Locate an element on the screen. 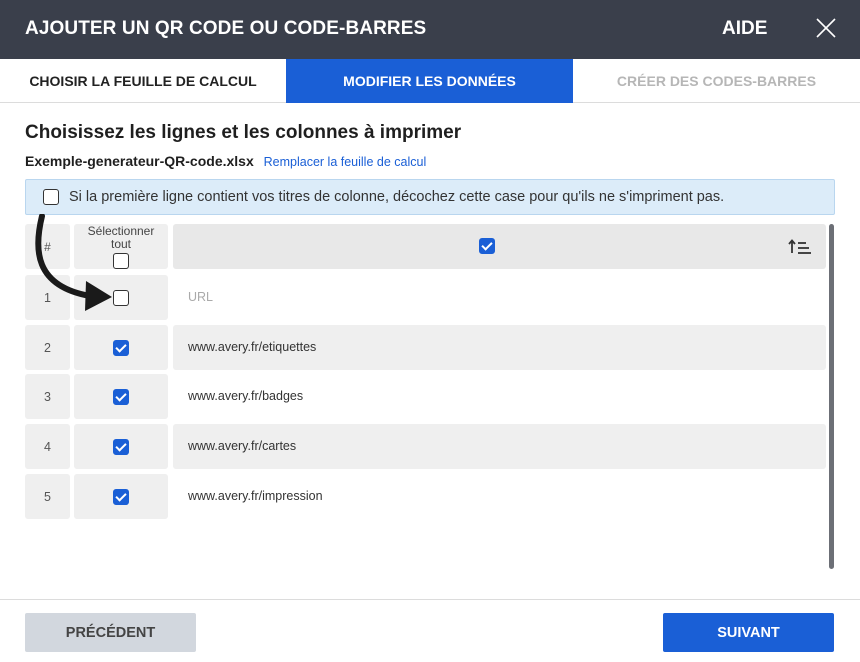 This screenshot has width=860, height=662. tab-edit-data: MODIFIER LES DONNÉES is located at coordinates (429, 81).